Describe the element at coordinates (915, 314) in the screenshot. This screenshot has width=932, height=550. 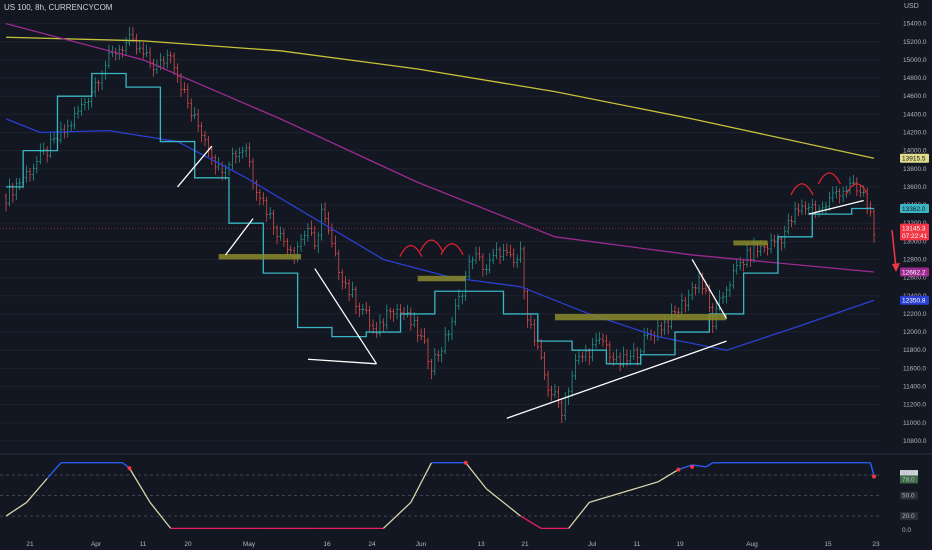
I see `y-tick-label: 12200.0` at that location.